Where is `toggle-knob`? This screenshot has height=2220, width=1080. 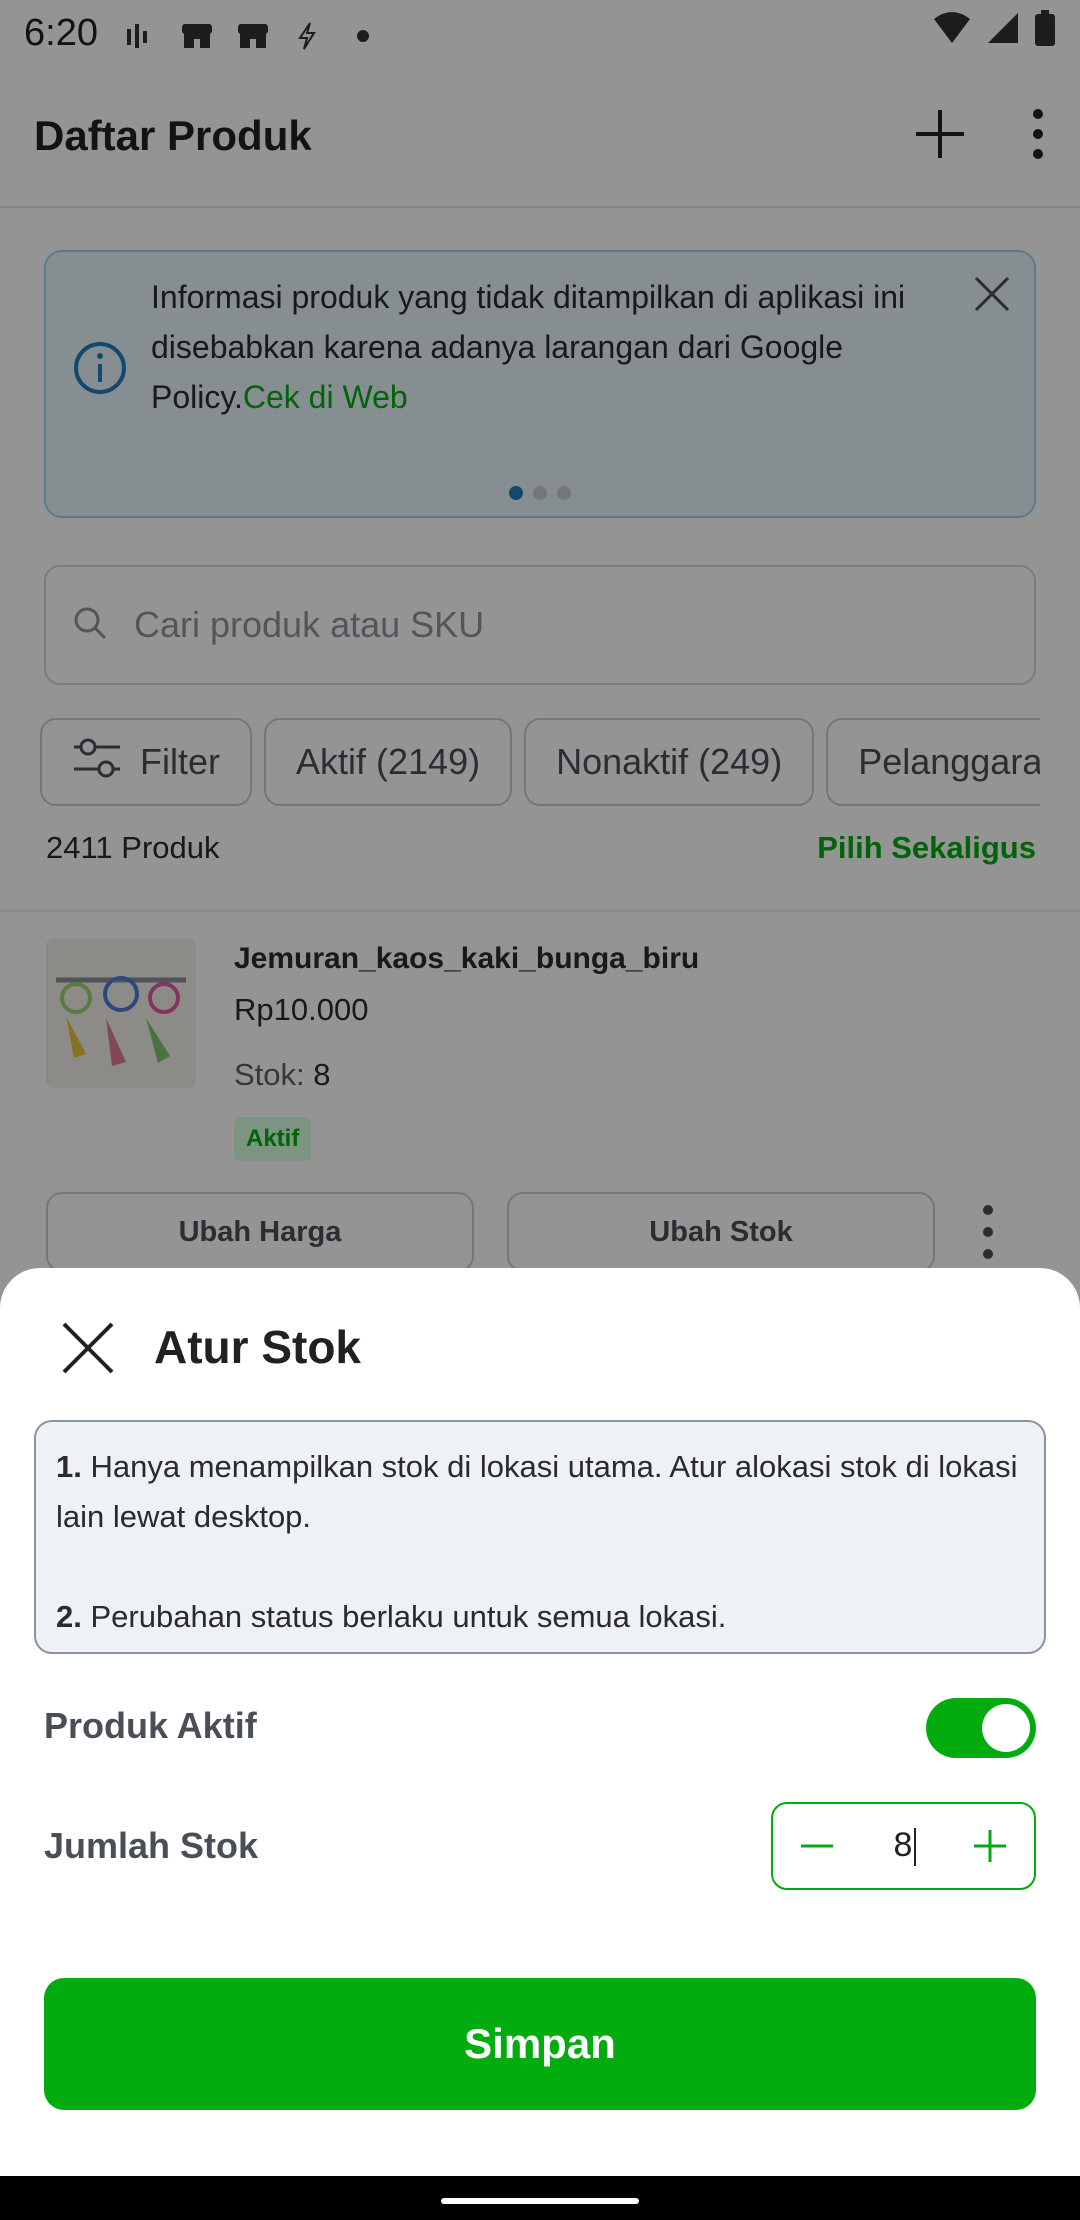
toggle-knob is located at coordinates (1006, 1728).